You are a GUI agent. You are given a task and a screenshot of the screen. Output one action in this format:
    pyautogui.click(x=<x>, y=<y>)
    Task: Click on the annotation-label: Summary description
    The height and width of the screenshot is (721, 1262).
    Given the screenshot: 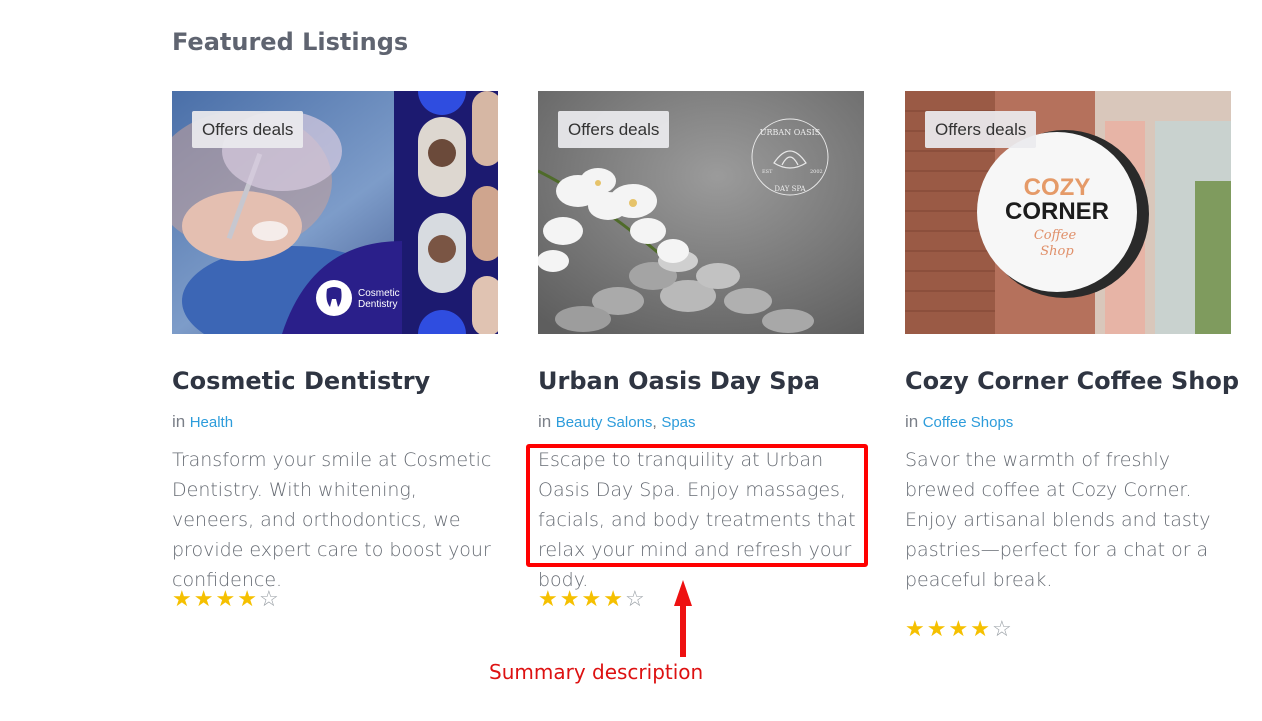 What is the action you would take?
    pyautogui.click(x=596, y=672)
    